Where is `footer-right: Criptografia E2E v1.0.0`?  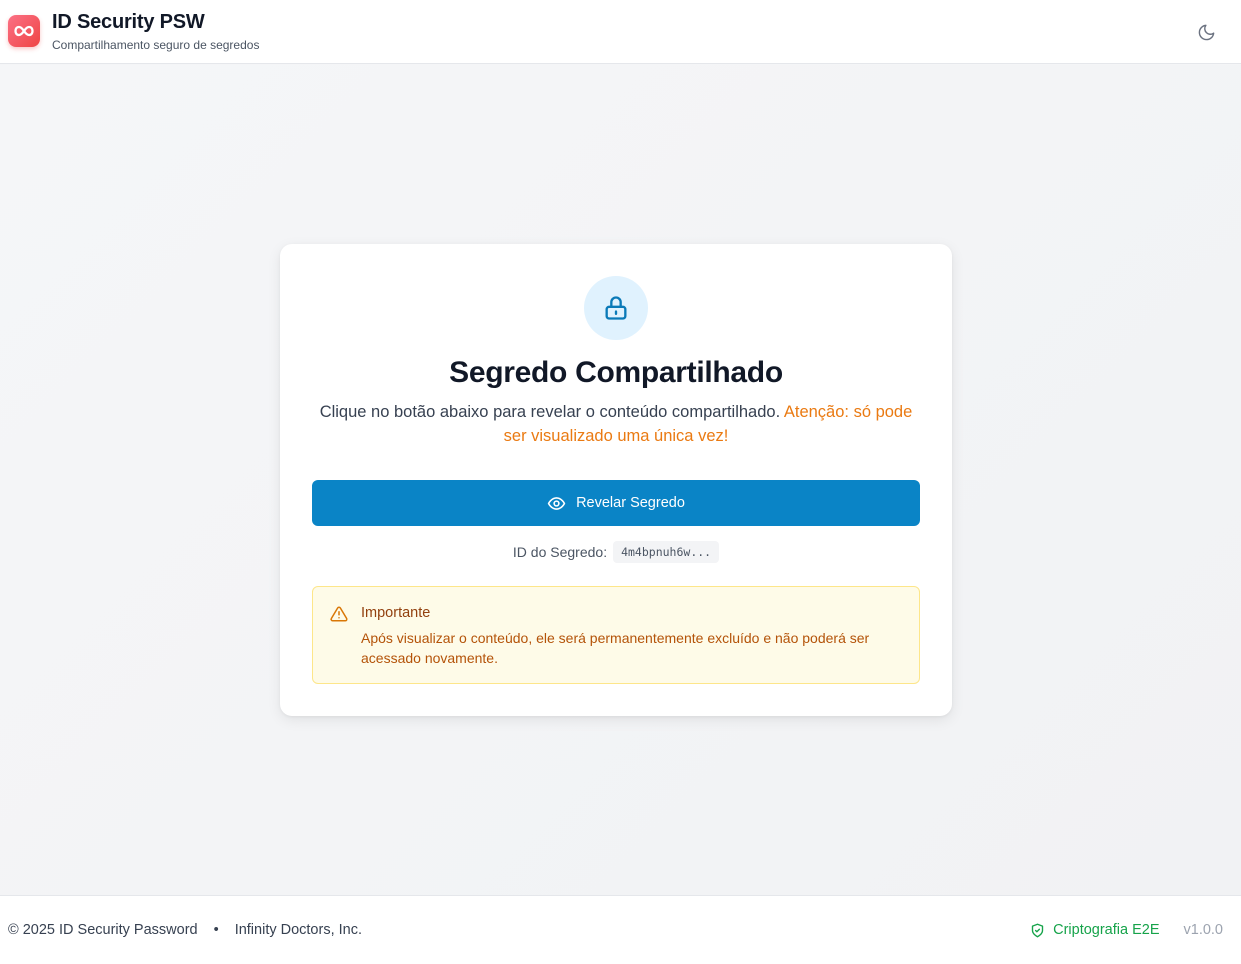
footer-right: Criptografia E2E v1.0.0 is located at coordinates (1126, 930).